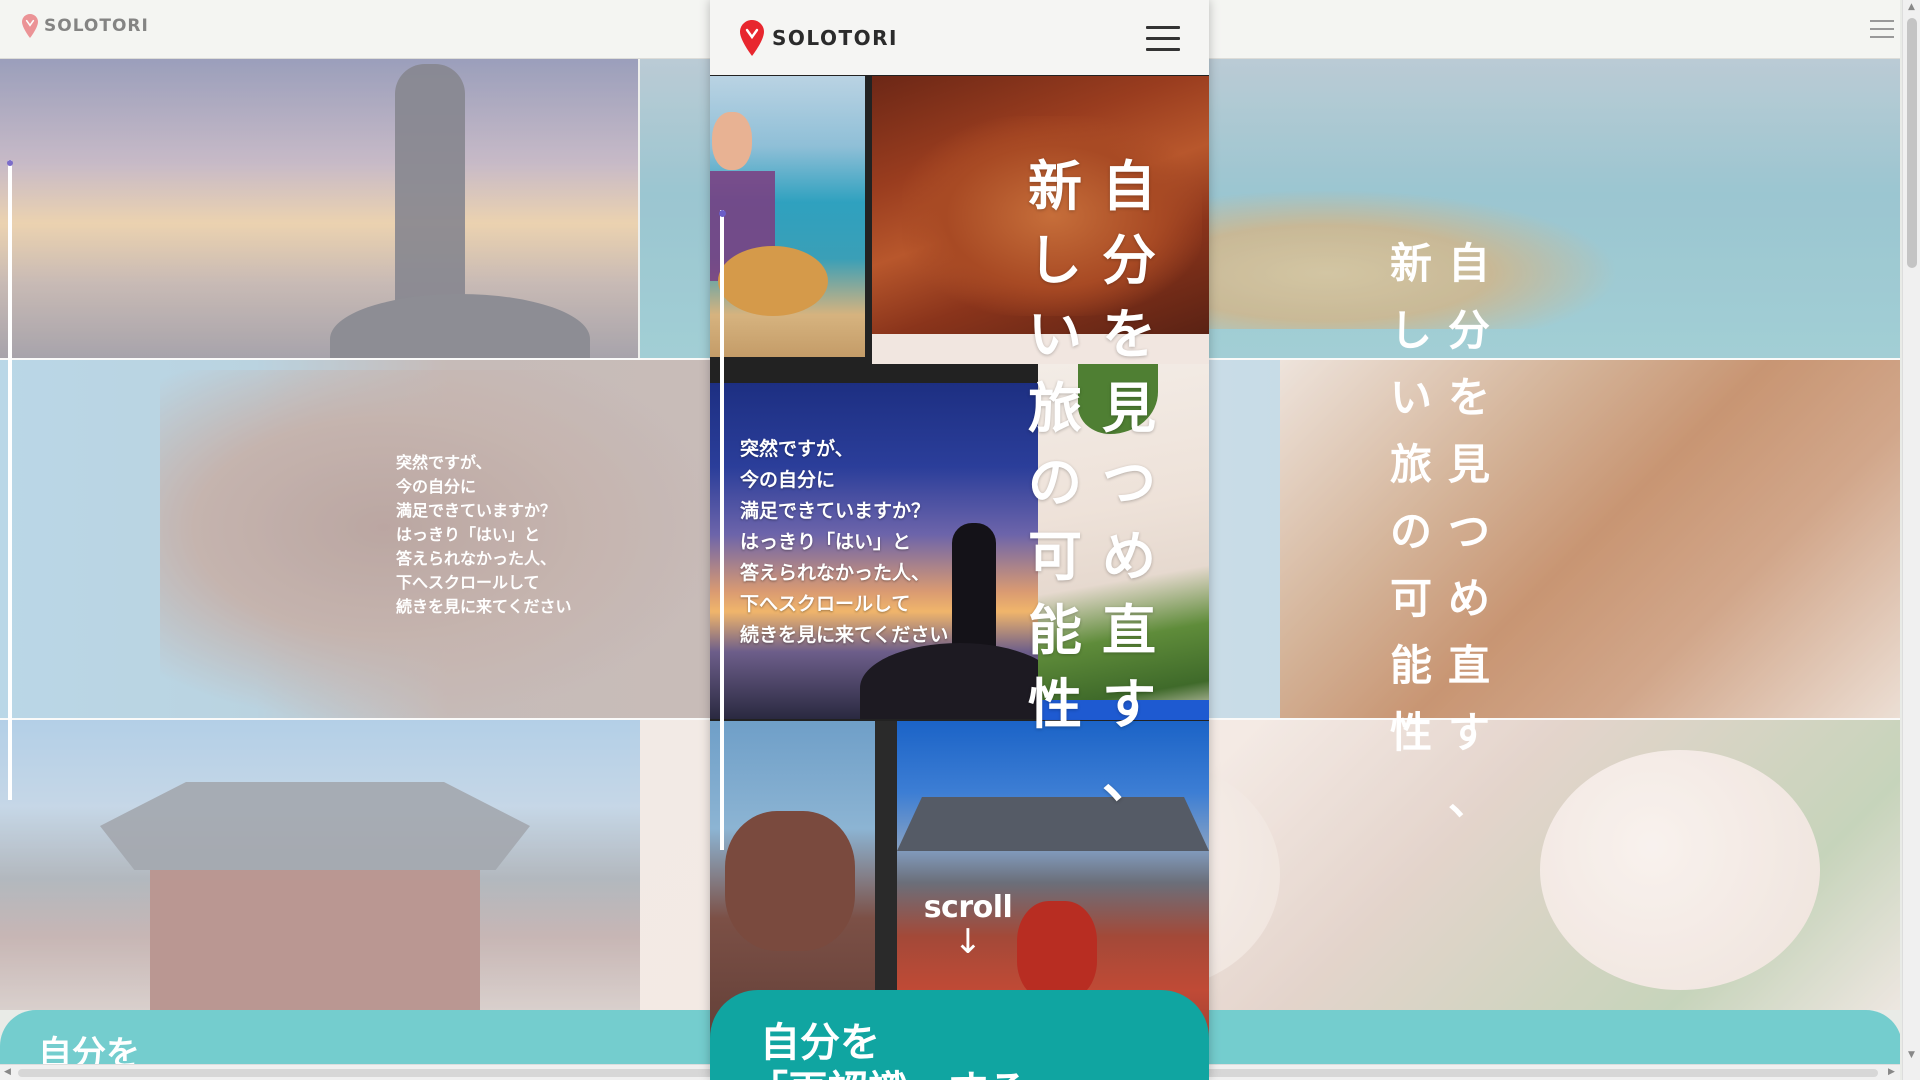 This screenshot has width=1920, height=1080. I want to click on bg-tagline-left-column: 新 し い 旅 の 可 能 性, so click(1411, 498).